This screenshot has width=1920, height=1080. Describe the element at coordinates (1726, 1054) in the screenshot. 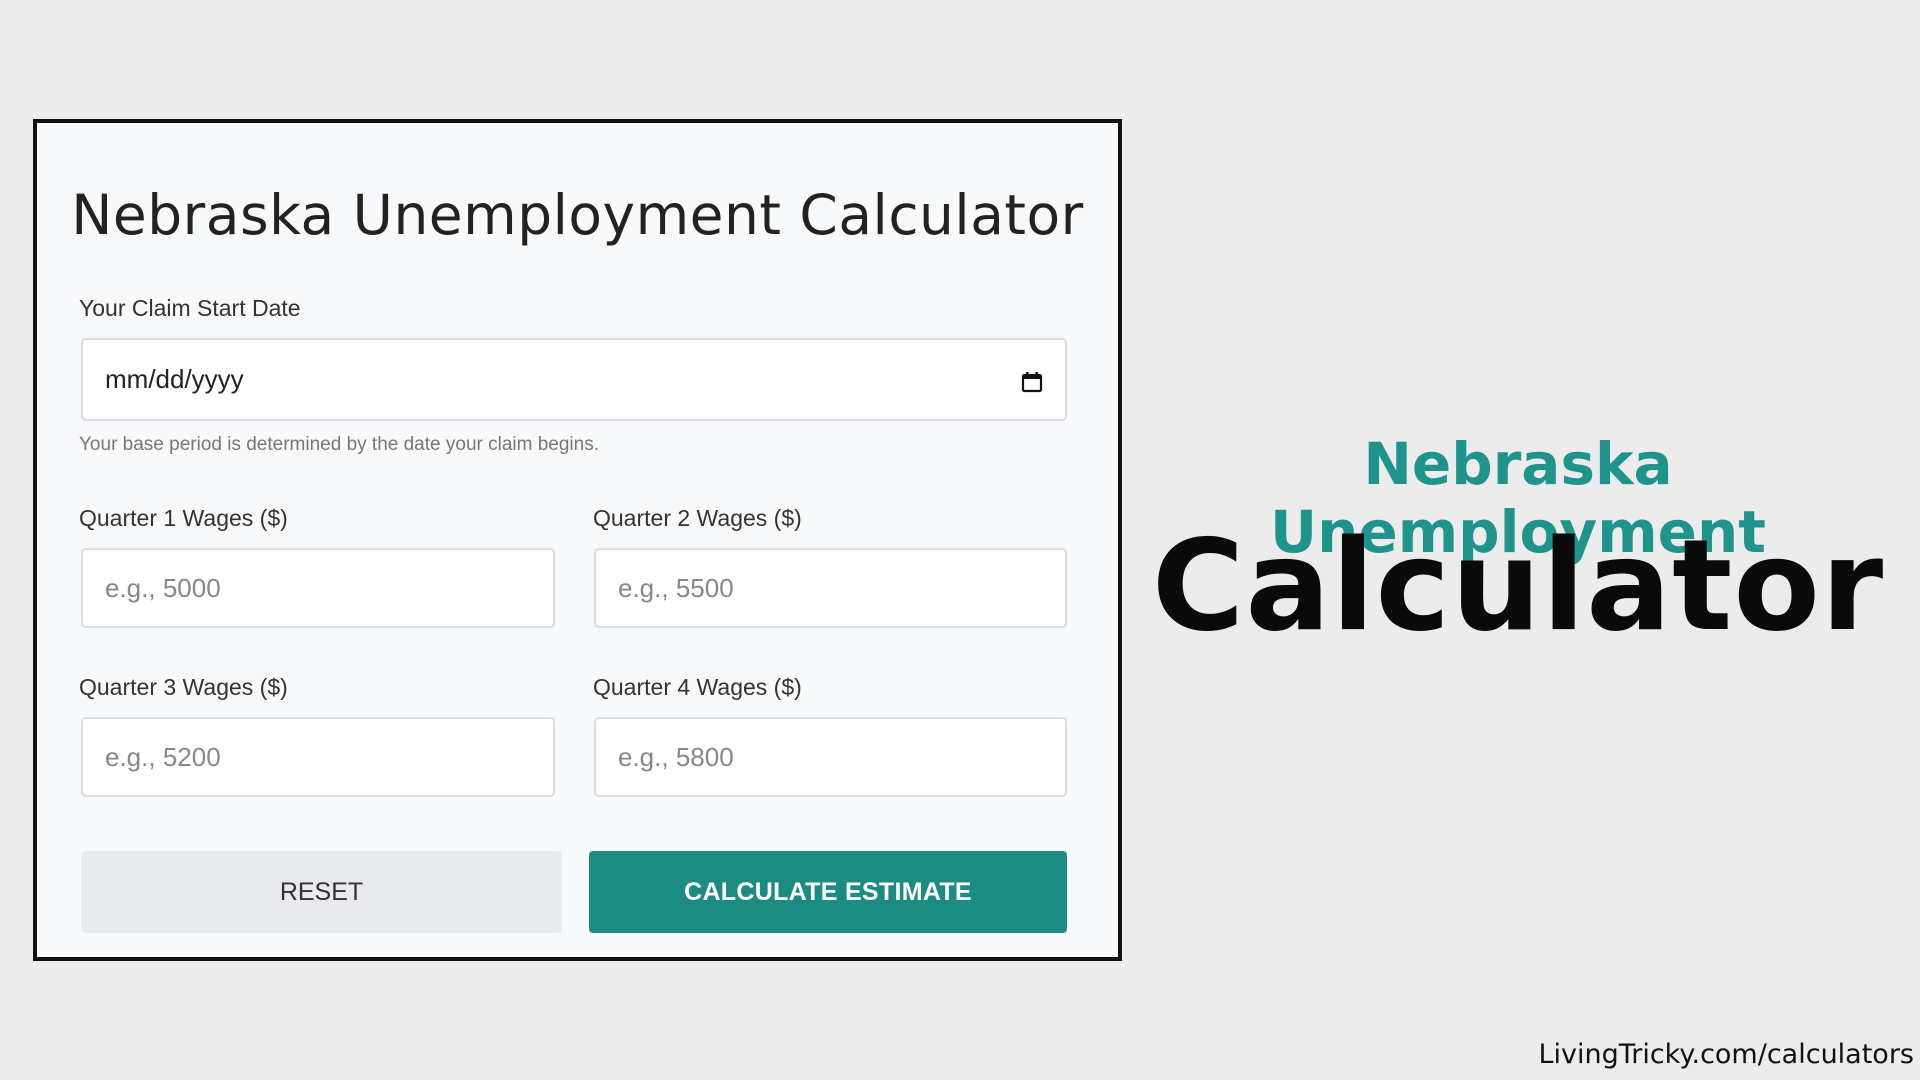

I see `footer-url: LivingTricky.com/calculators` at that location.